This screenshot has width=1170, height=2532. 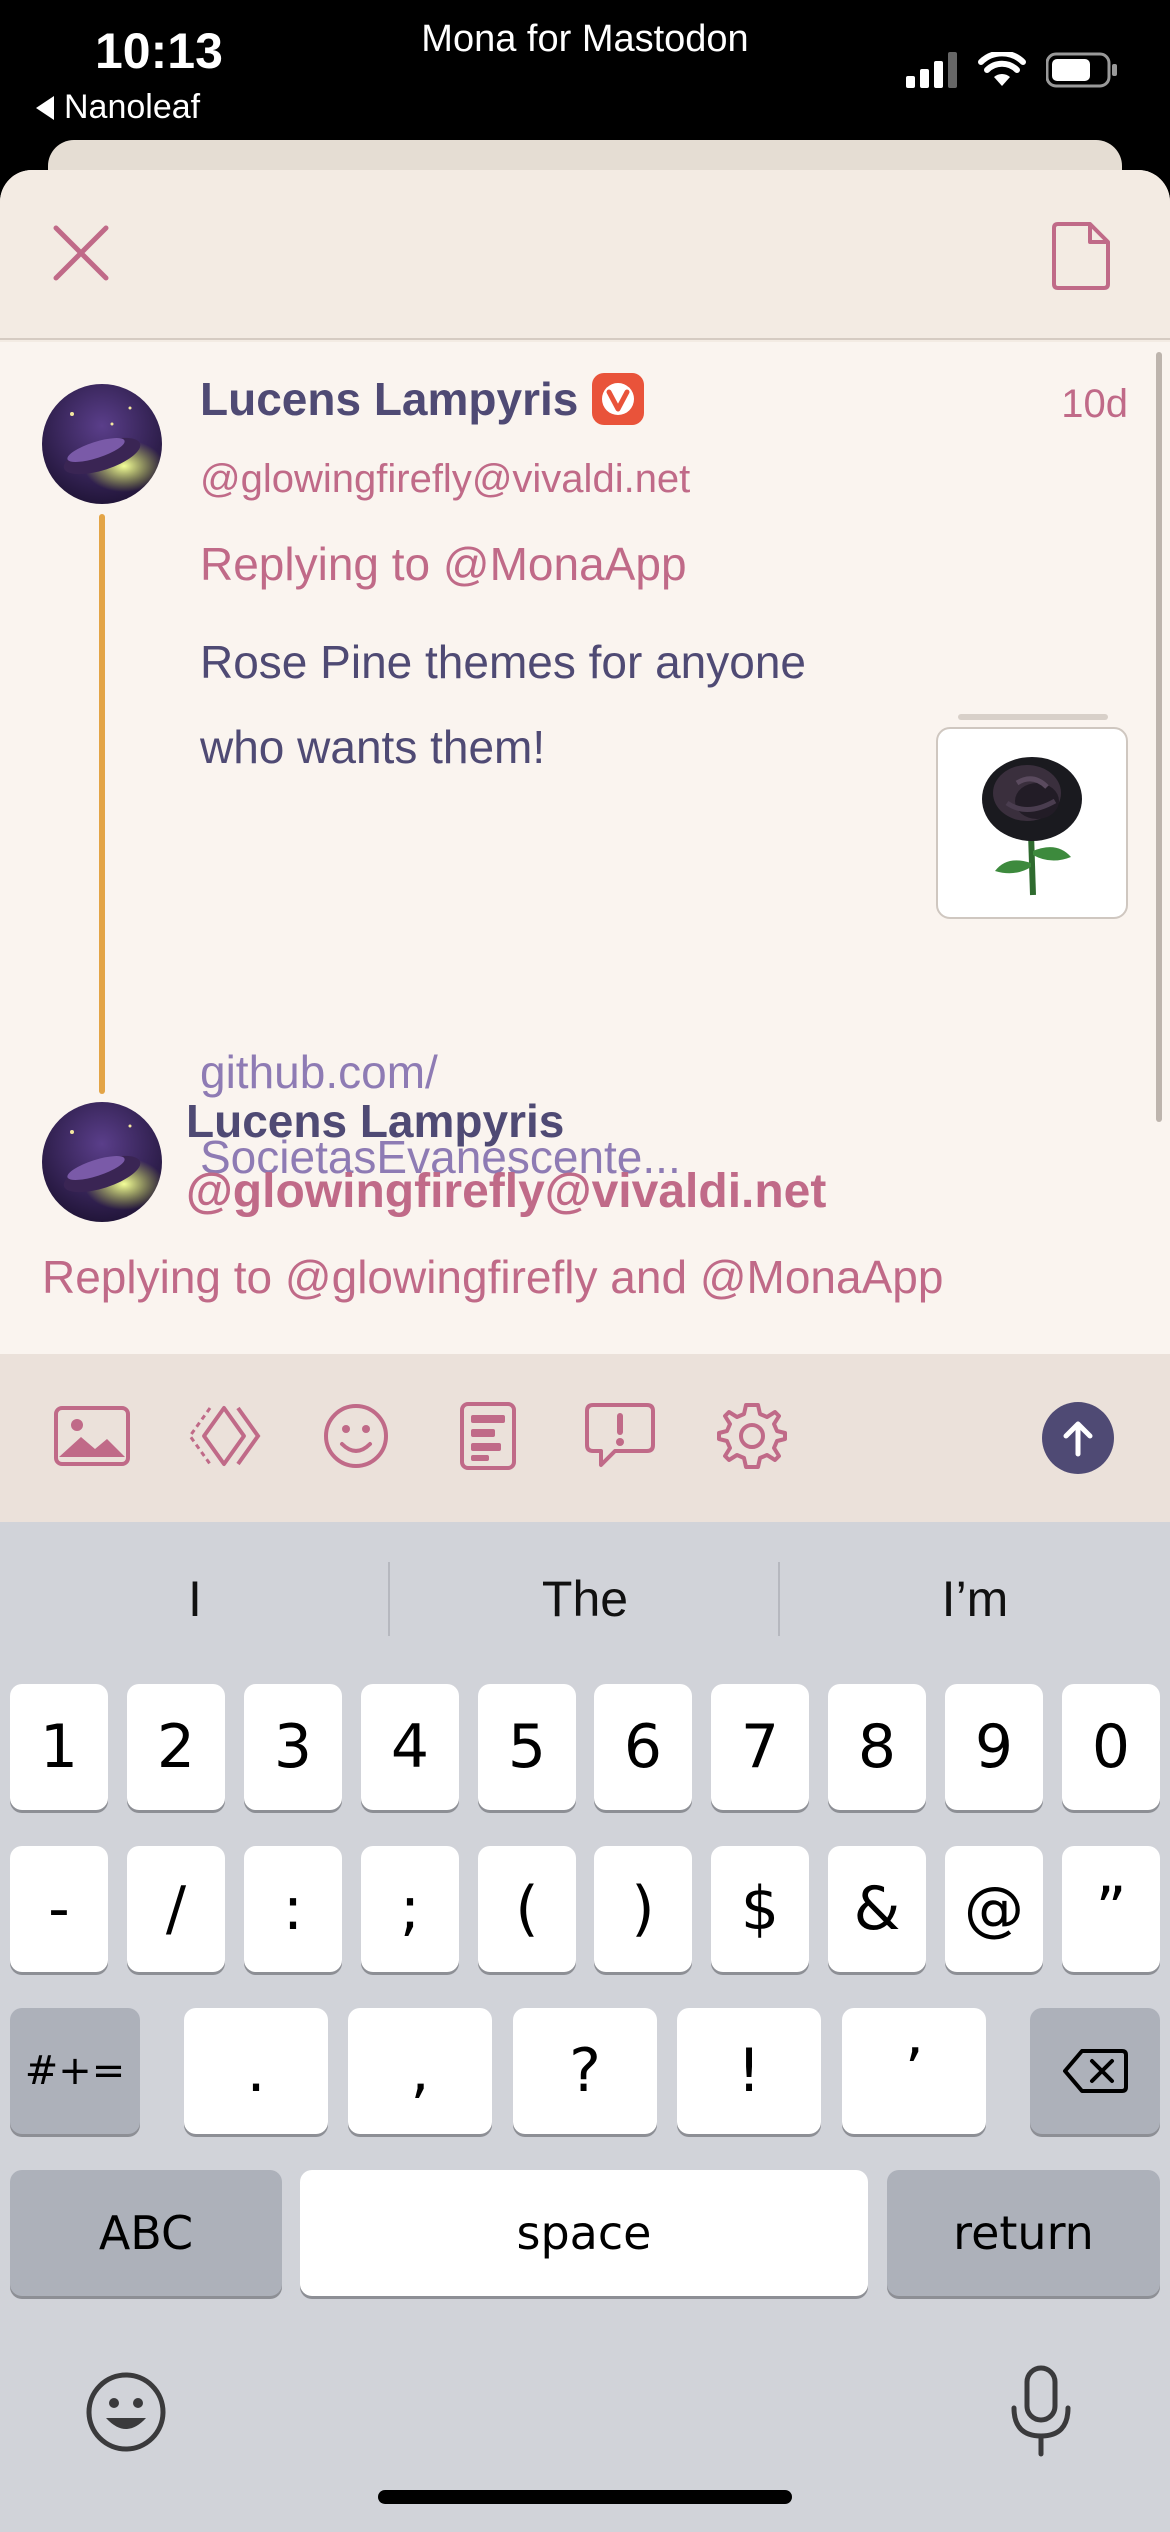 I want to click on key-hyphen: -, so click(x=59, y=1909).